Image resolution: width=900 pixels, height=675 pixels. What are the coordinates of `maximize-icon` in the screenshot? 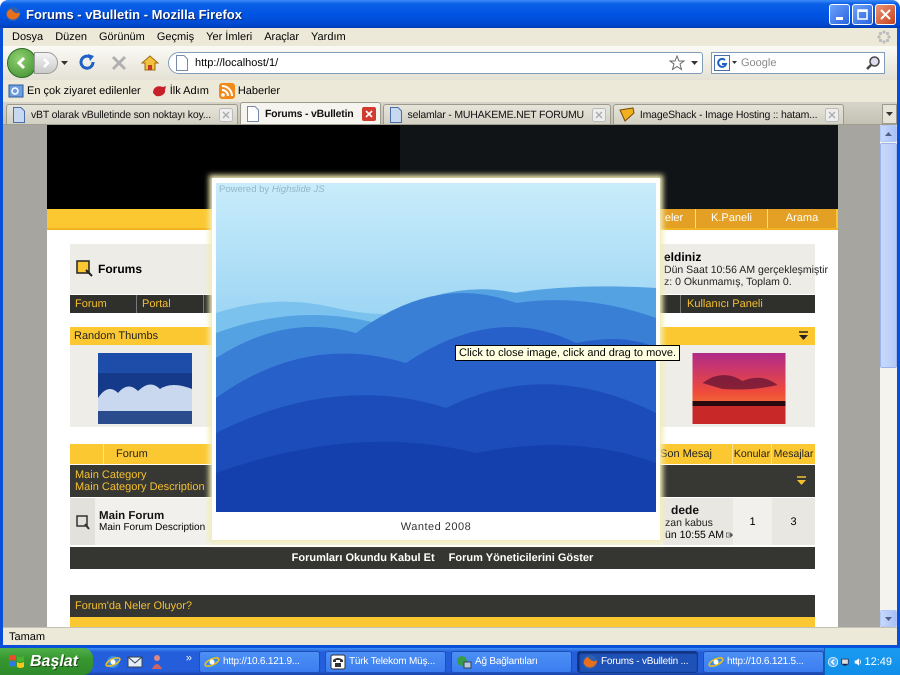 It's located at (862, 14).